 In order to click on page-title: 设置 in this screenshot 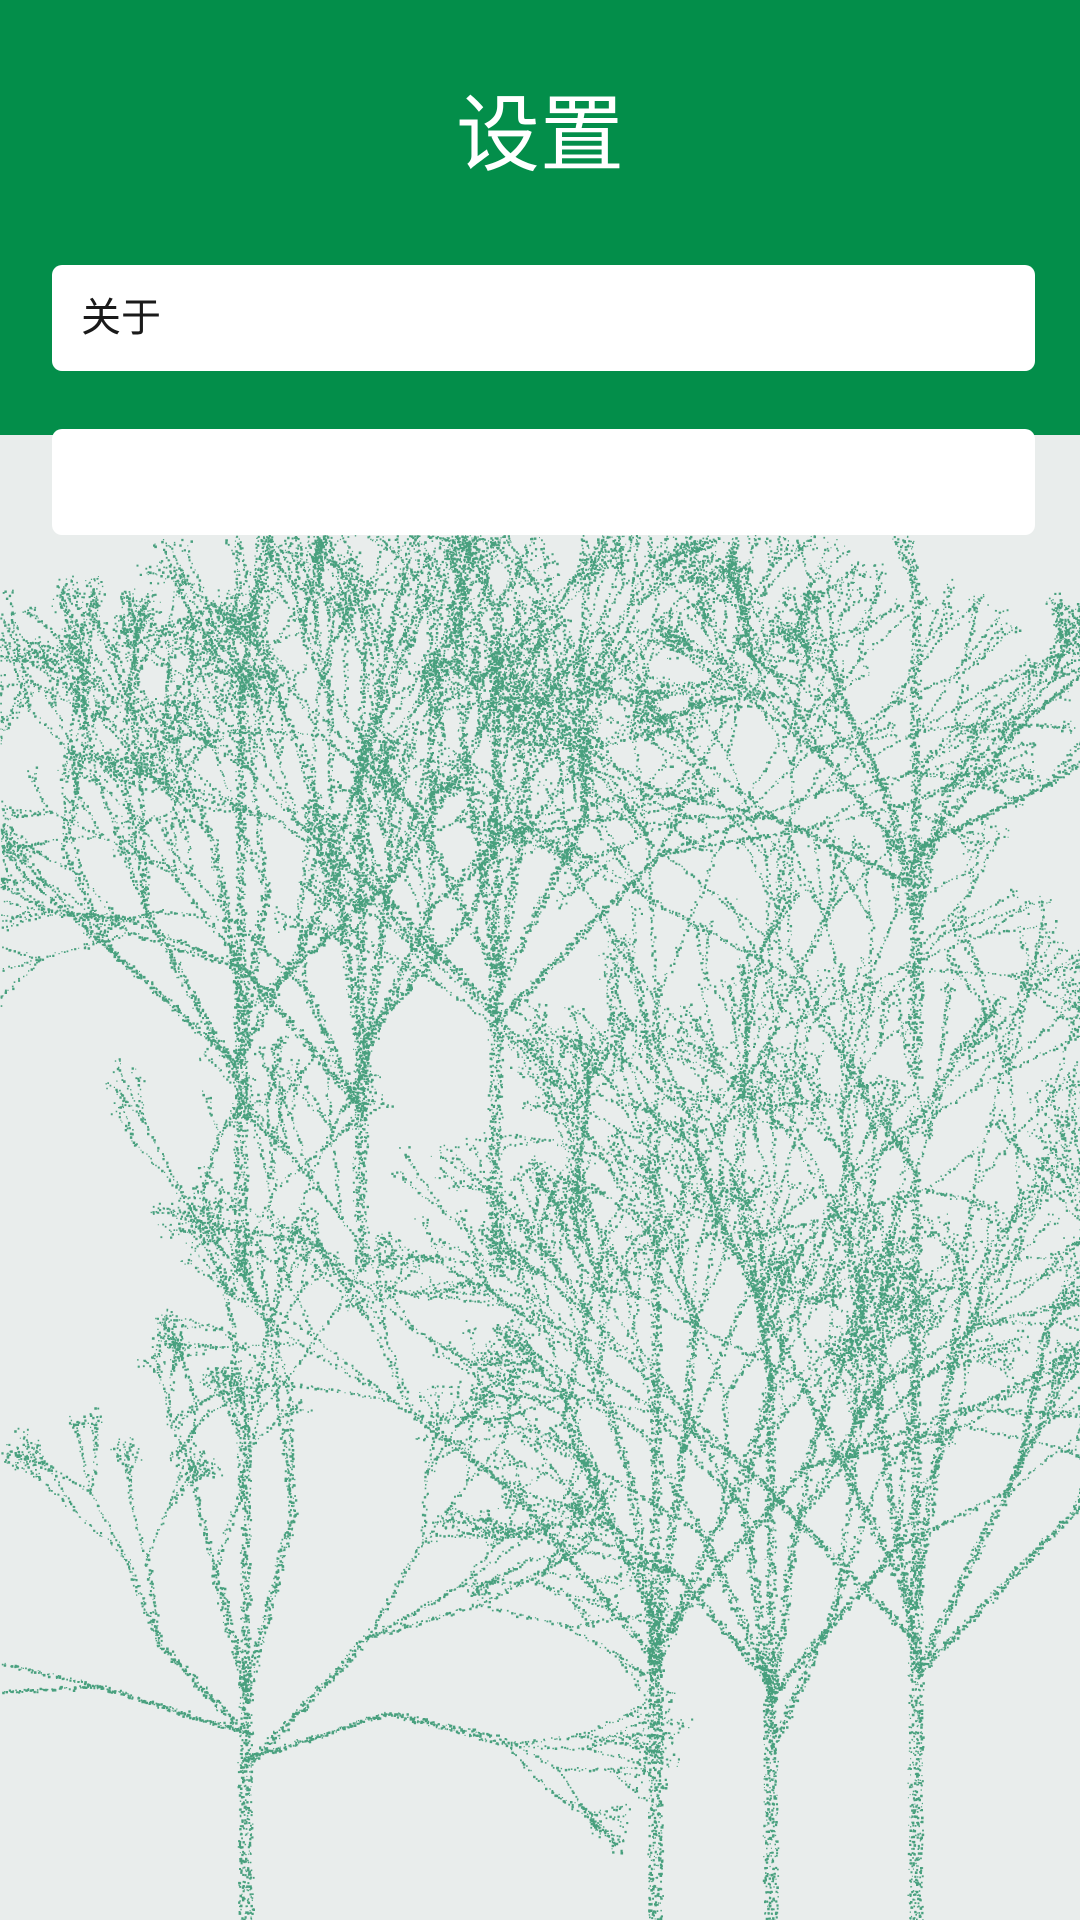, I will do `click(540, 135)`.